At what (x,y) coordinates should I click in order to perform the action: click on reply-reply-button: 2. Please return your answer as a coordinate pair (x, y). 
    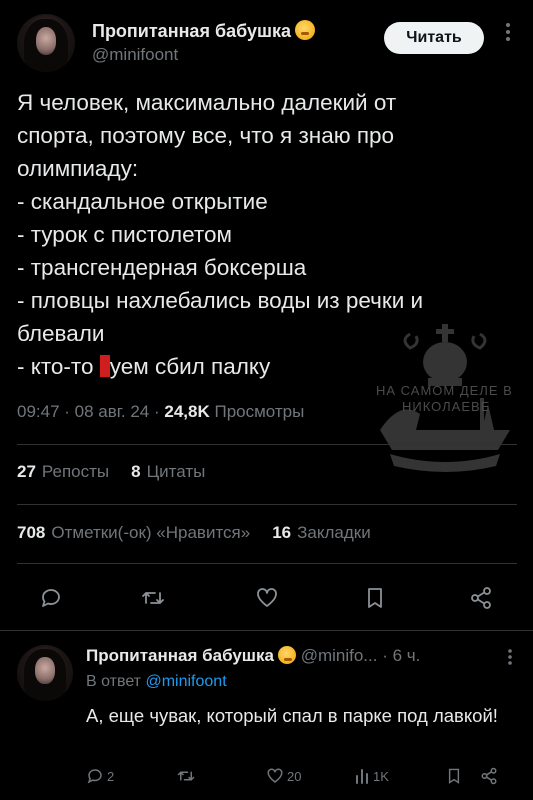
    Looking at the image, I should click on (100, 776).